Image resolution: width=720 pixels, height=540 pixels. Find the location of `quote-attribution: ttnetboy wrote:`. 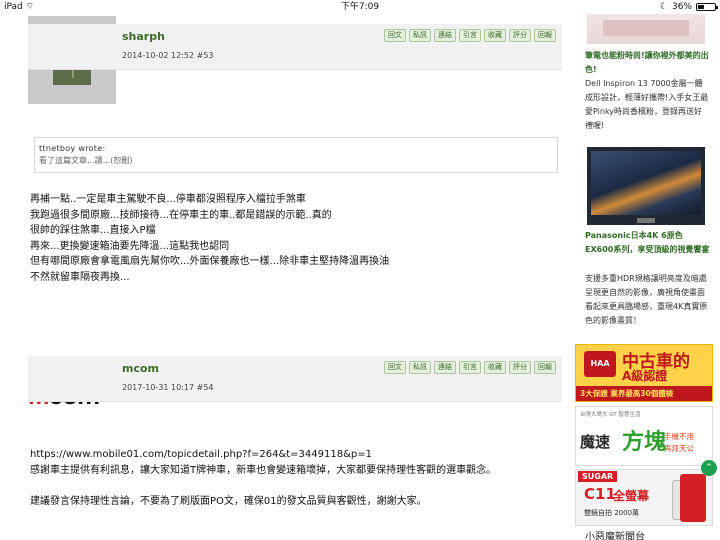

quote-attribution: ttnetboy wrote: is located at coordinates (72, 148).